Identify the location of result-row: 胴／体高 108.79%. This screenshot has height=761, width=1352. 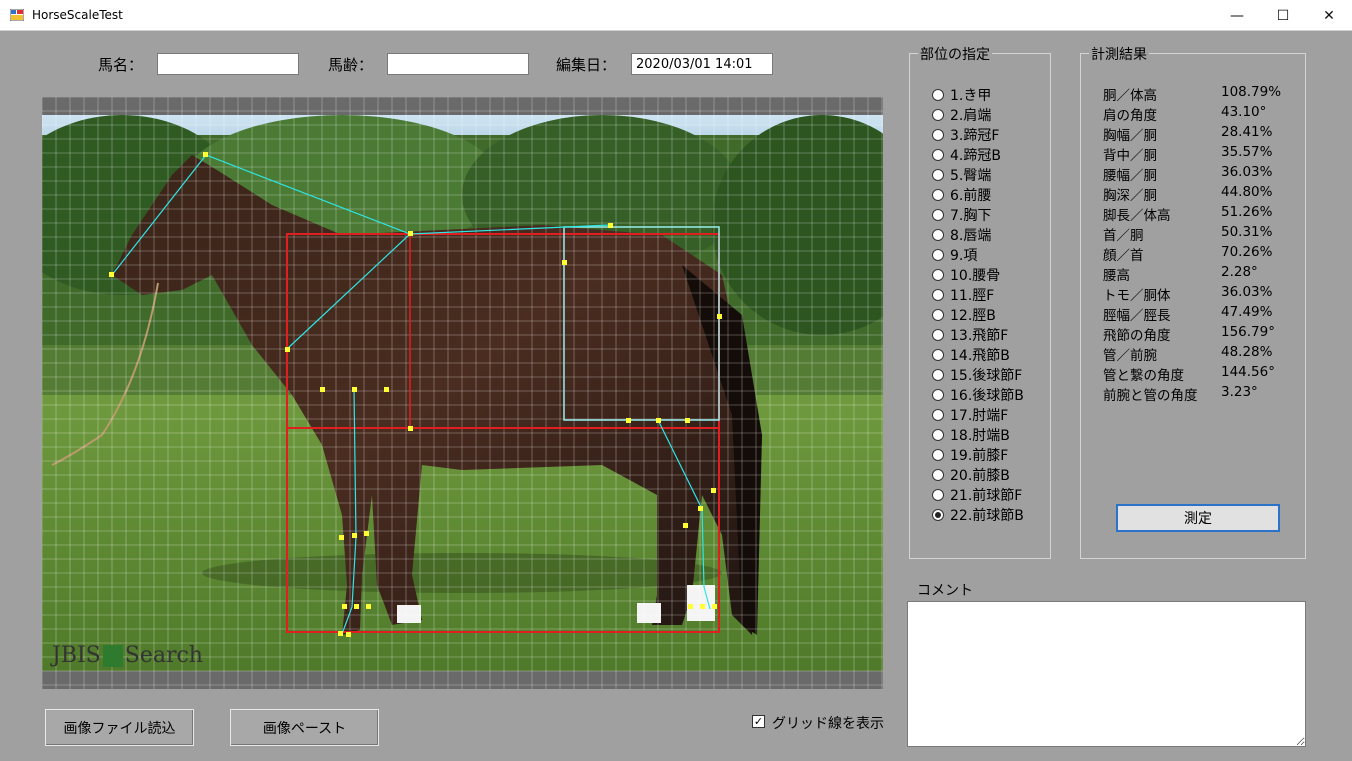
(1208, 94).